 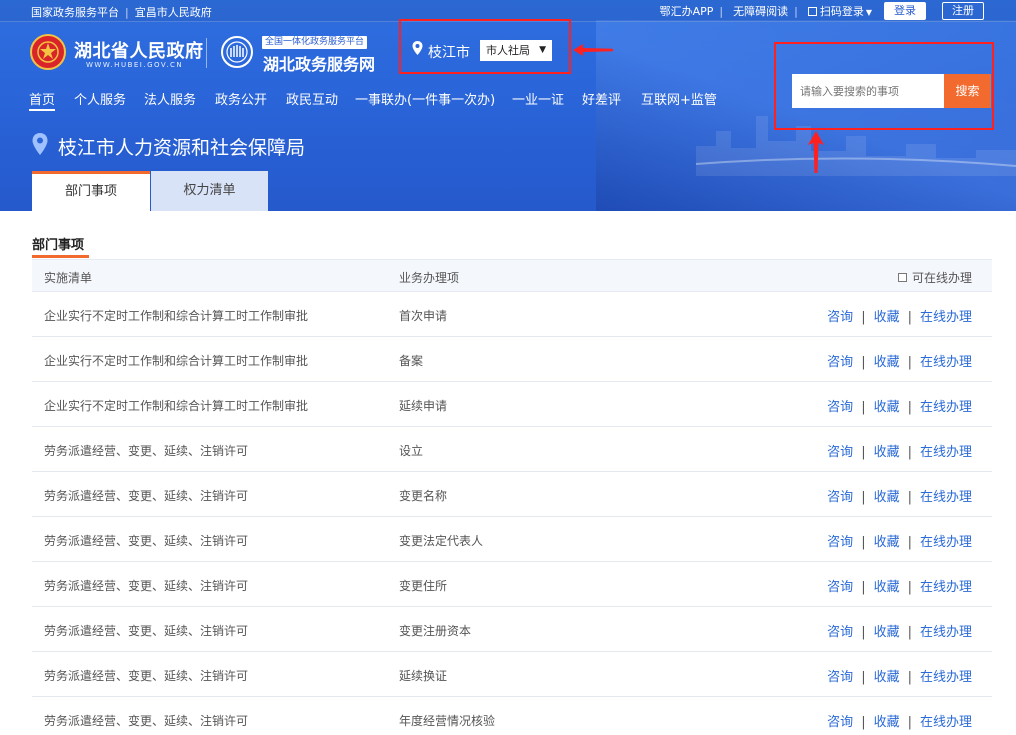 I want to click on nav-item-personal: 个人服务, so click(x=100, y=98).